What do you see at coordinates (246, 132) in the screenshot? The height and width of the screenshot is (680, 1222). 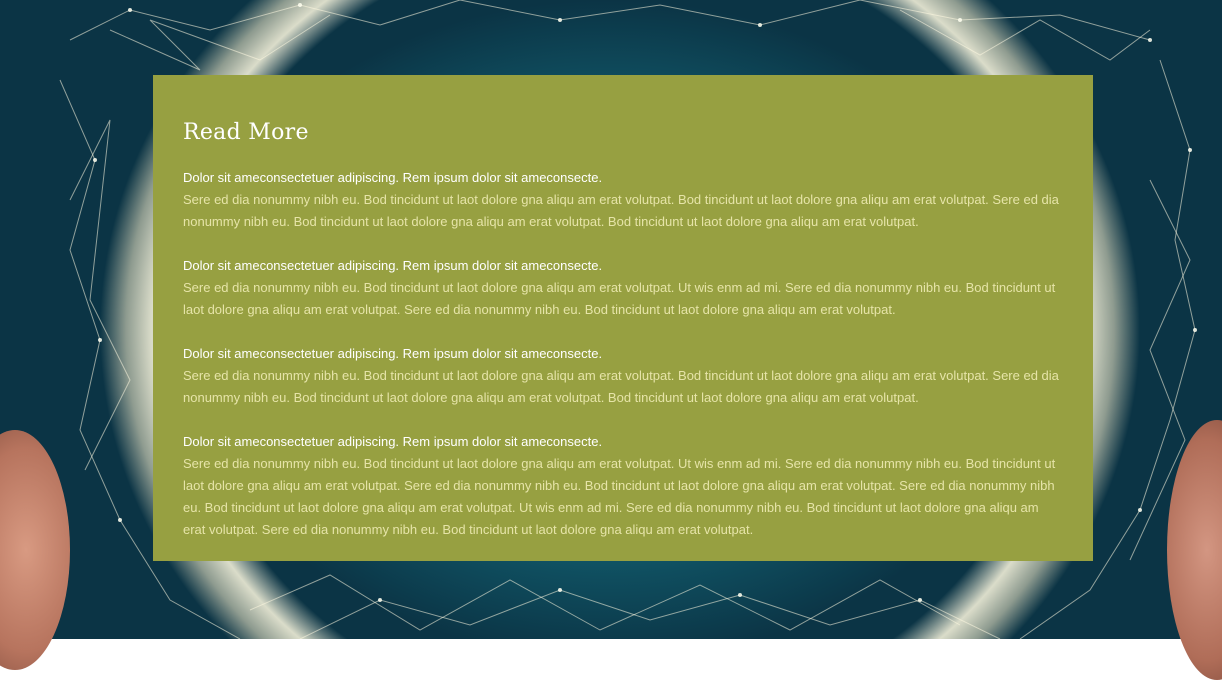 I see `panel-title: Read More` at bounding box center [246, 132].